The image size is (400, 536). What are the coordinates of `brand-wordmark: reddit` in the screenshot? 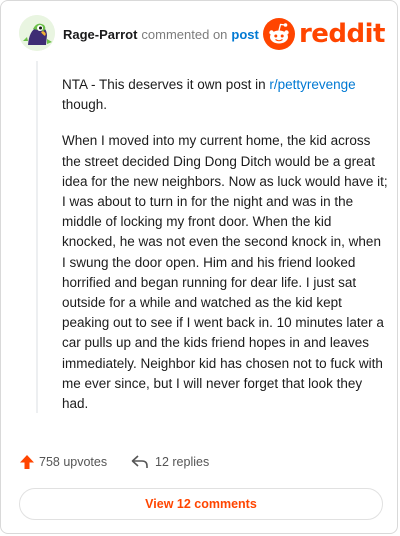 It's located at (342, 34).